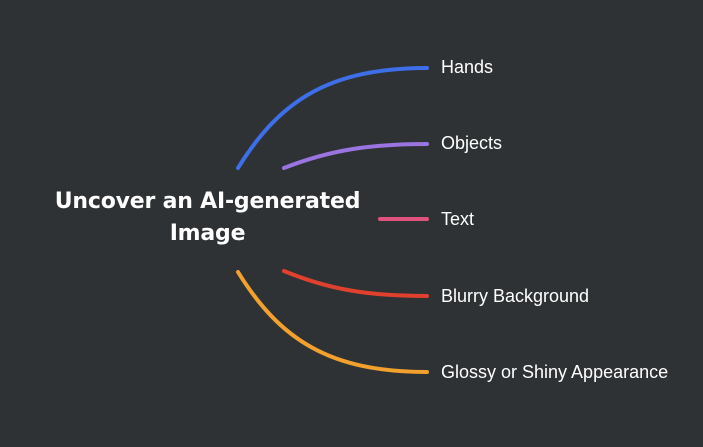 This screenshot has width=703, height=447. I want to click on branch-connector-blurry-background, so click(355, 283).